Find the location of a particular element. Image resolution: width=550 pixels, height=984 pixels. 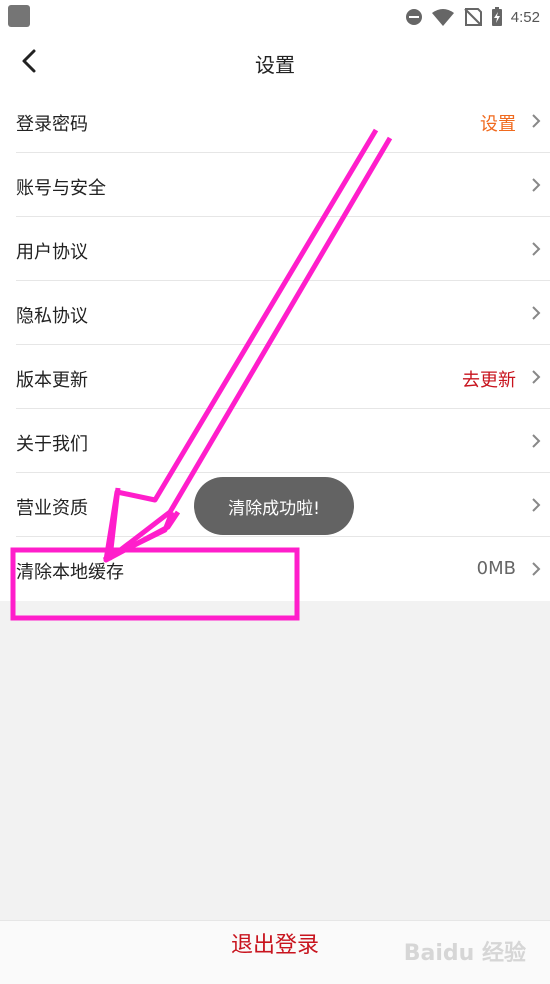

nav-bar: 设置 is located at coordinates (275, 61).